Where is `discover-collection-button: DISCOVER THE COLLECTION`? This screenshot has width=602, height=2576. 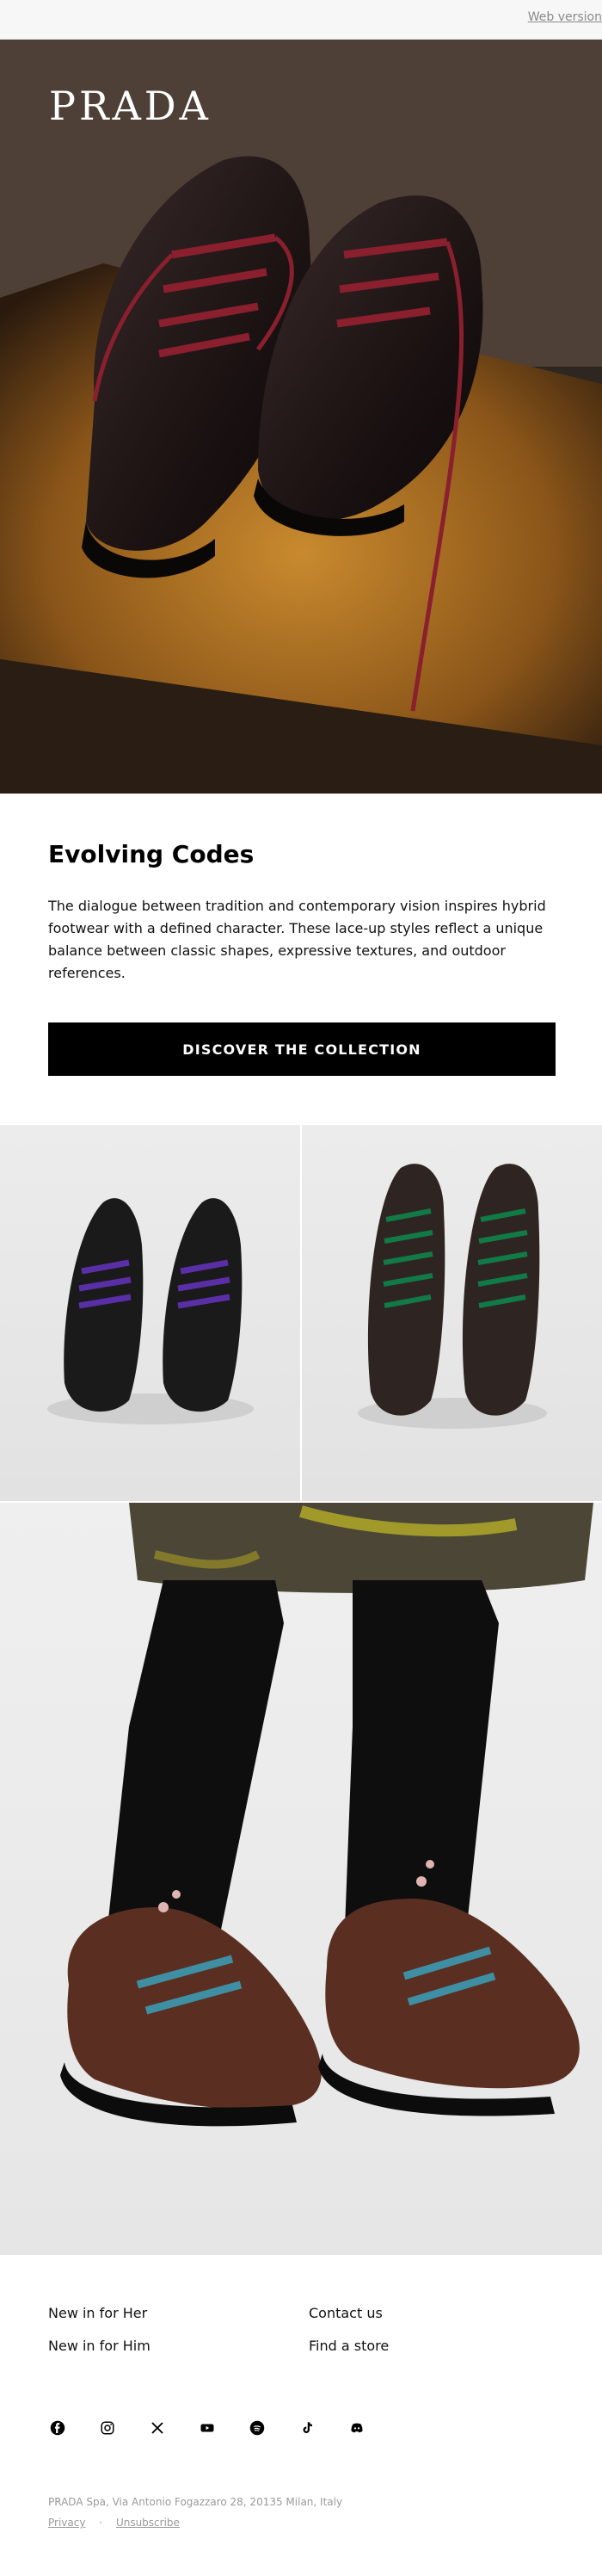
discover-collection-button: DISCOVER THE COLLECTION is located at coordinates (302, 1049).